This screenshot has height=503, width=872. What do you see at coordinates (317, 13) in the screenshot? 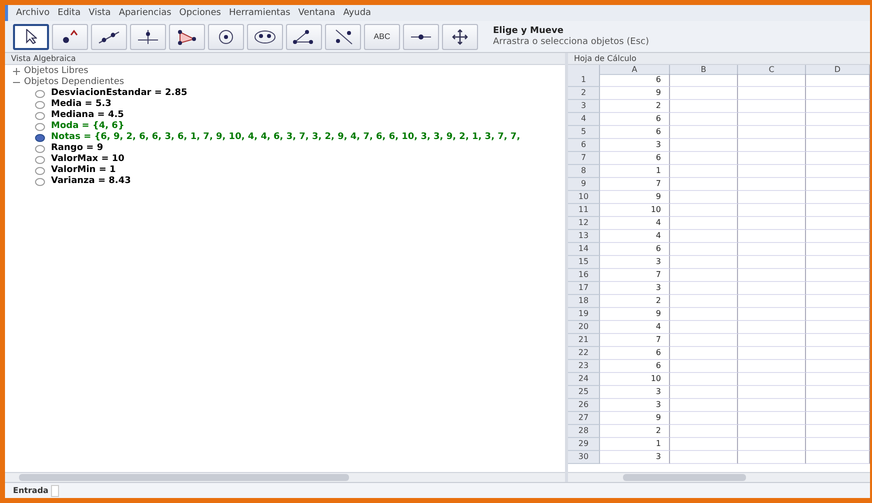
I see `menu-item: Ventana` at bounding box center [317, 13].